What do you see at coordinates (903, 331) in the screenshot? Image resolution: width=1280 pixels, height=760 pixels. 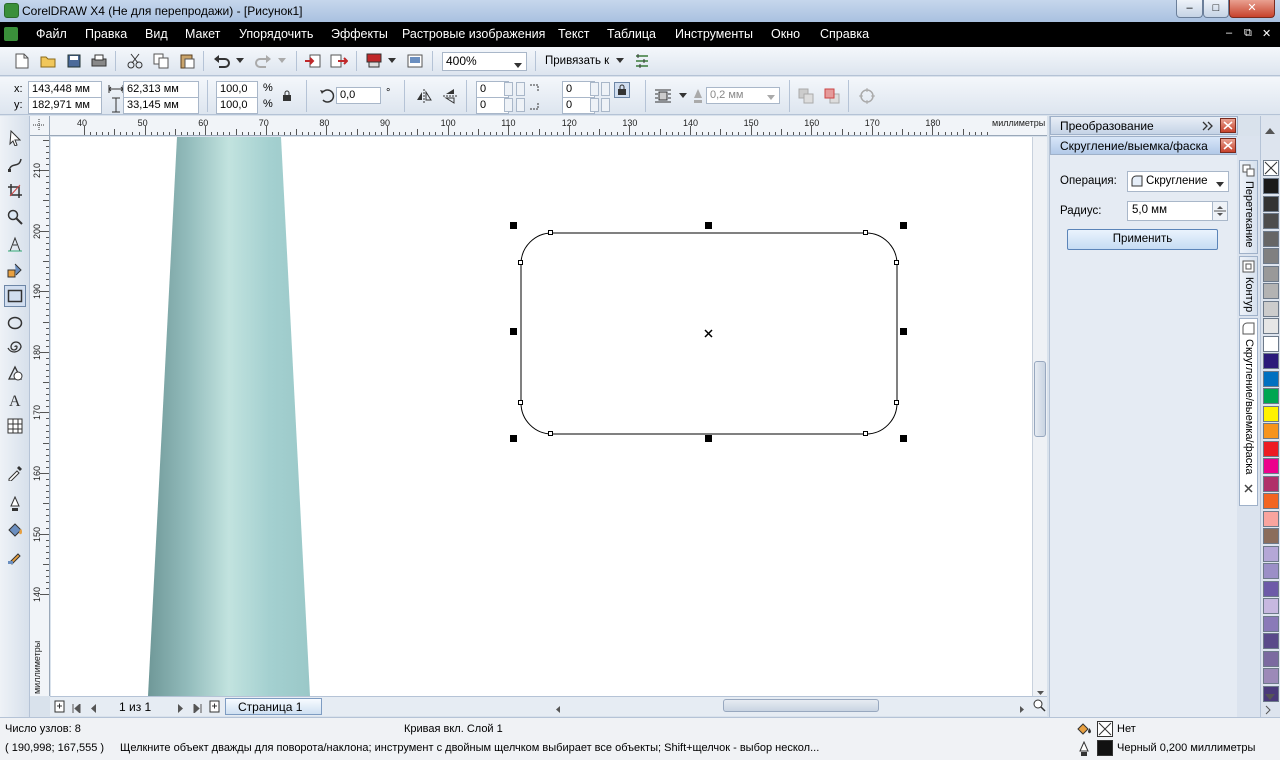 I see `selection-handle-right` at bounding box center [903, 331].